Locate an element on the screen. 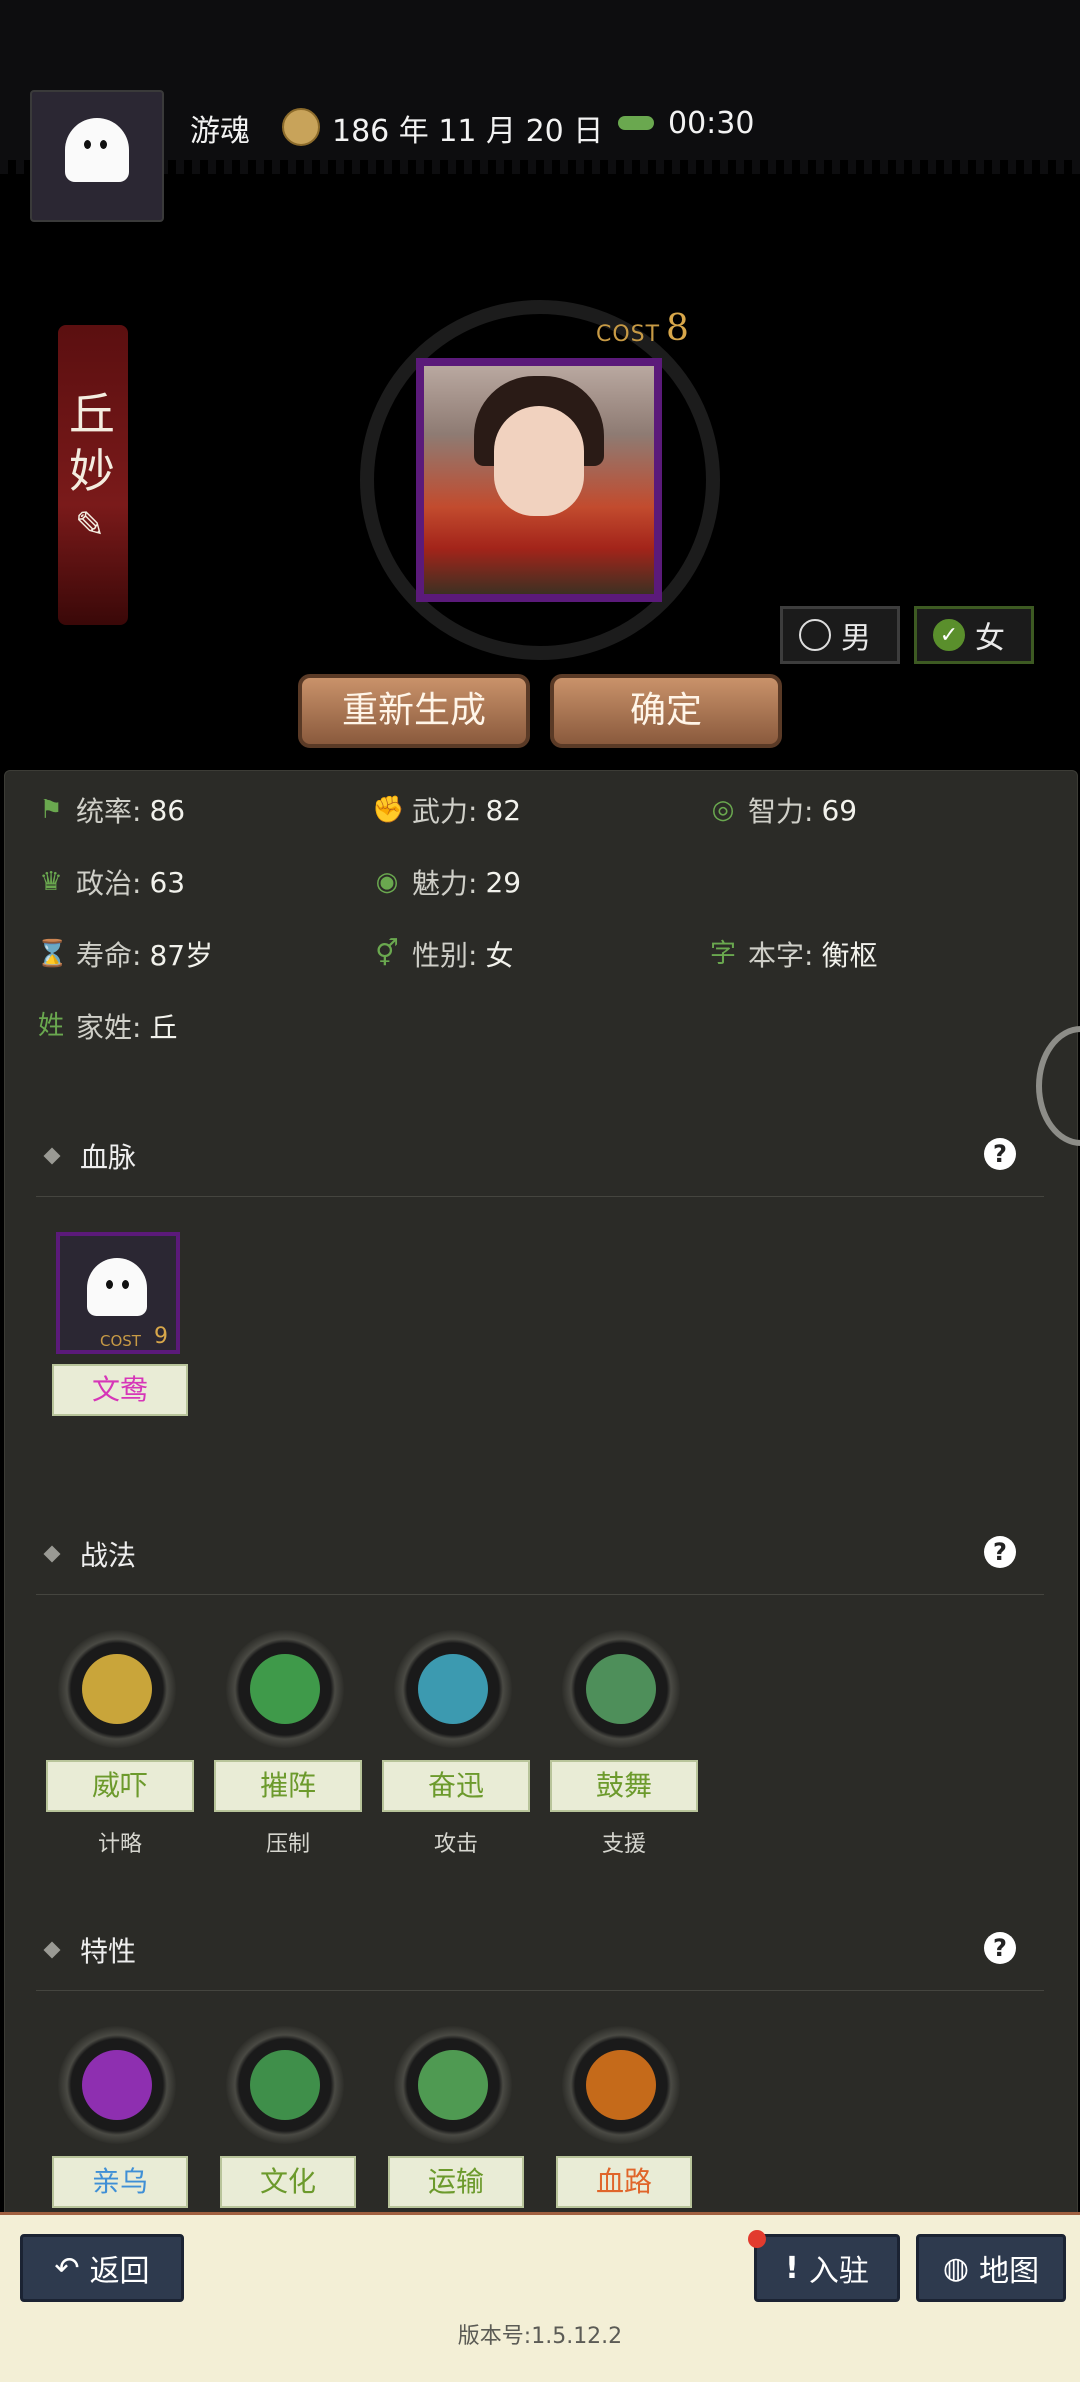 Image resolution: width=1080 pixels, height=2382 pixels. lifespan-icon: ⌛ is located at coordinates (52, 954).